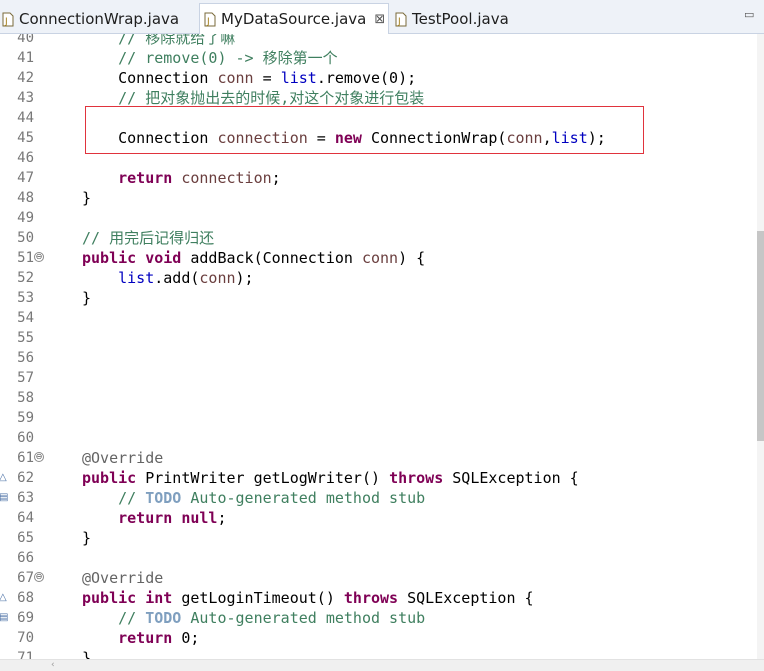  I want to click on code-line: 42 Connection conn = list.remove(0);, so click(378, 78).